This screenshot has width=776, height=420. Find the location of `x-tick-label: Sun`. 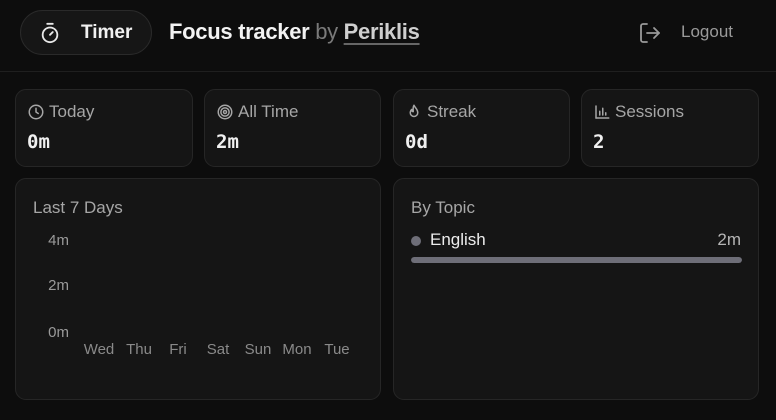

x-tick-label: Sun is located at coordinates (258, 349).